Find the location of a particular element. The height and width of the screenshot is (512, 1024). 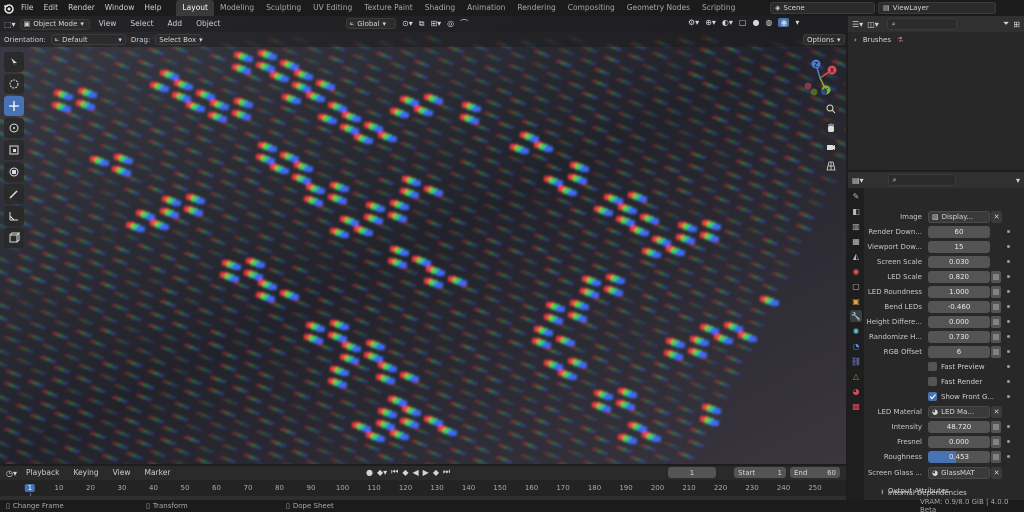

property-value-field: 48.720 is located at coordinates (959, 426).